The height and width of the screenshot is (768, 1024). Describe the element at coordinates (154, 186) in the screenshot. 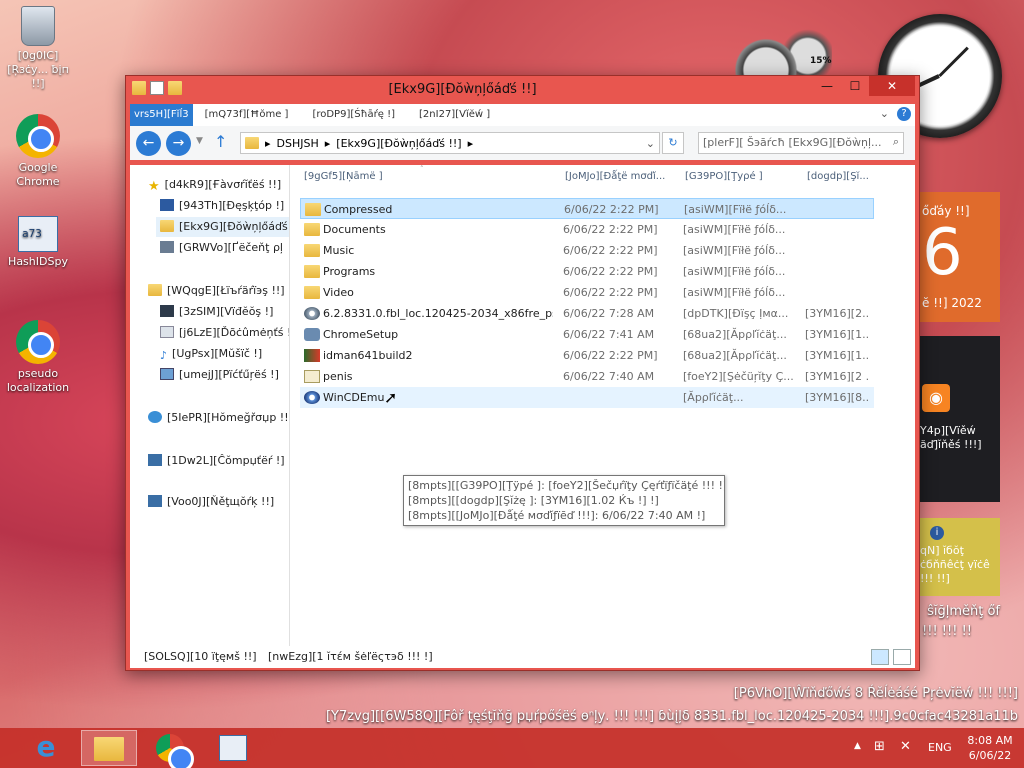

I see `star-icon: ★` at that location.